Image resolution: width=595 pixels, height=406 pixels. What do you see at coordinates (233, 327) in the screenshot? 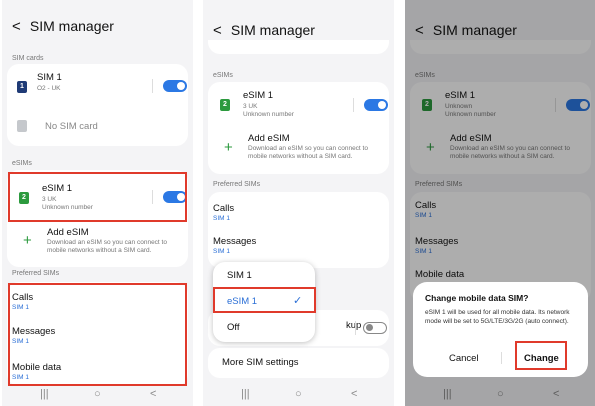
I see `option-label: Off` at bounding box center [233, 327].